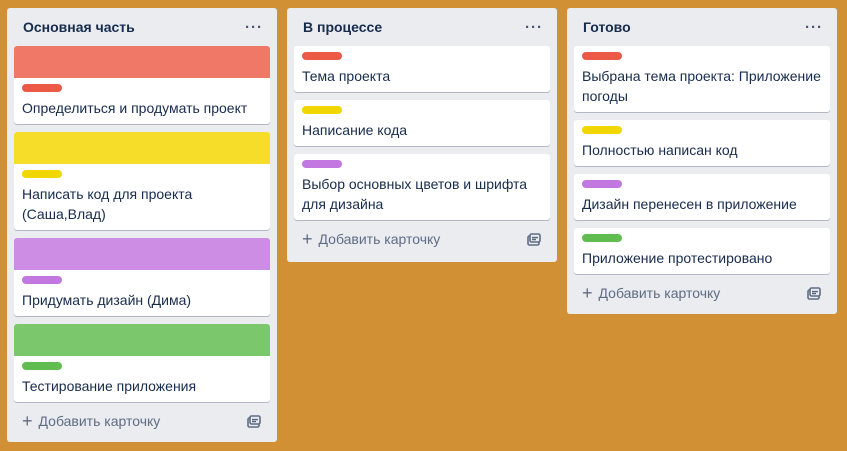  Describe the element at coordinates (422, 27) in the screenshot. I see `list-header: В процессе ···` at that location.